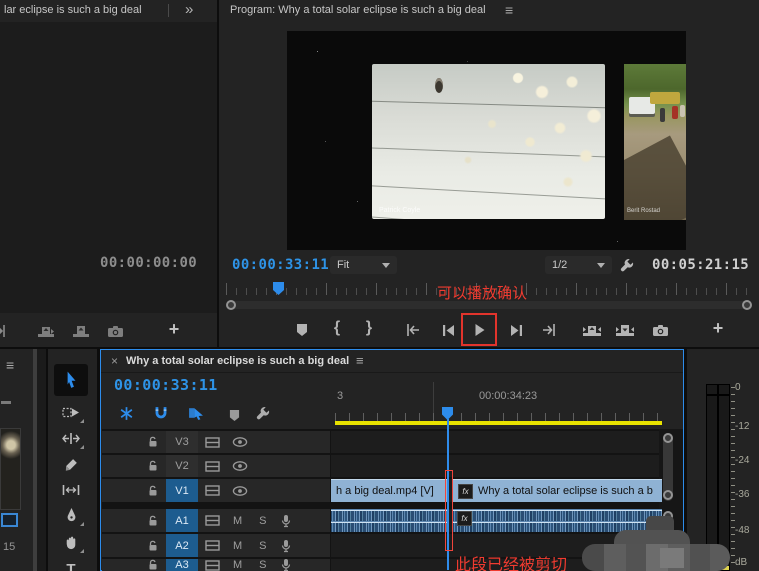 The image size is (759, 571). What do you see at coordinates (234, 415) in the screenshot?
I see `timeline-add-marker-icon` at bounding box center [234, 415].